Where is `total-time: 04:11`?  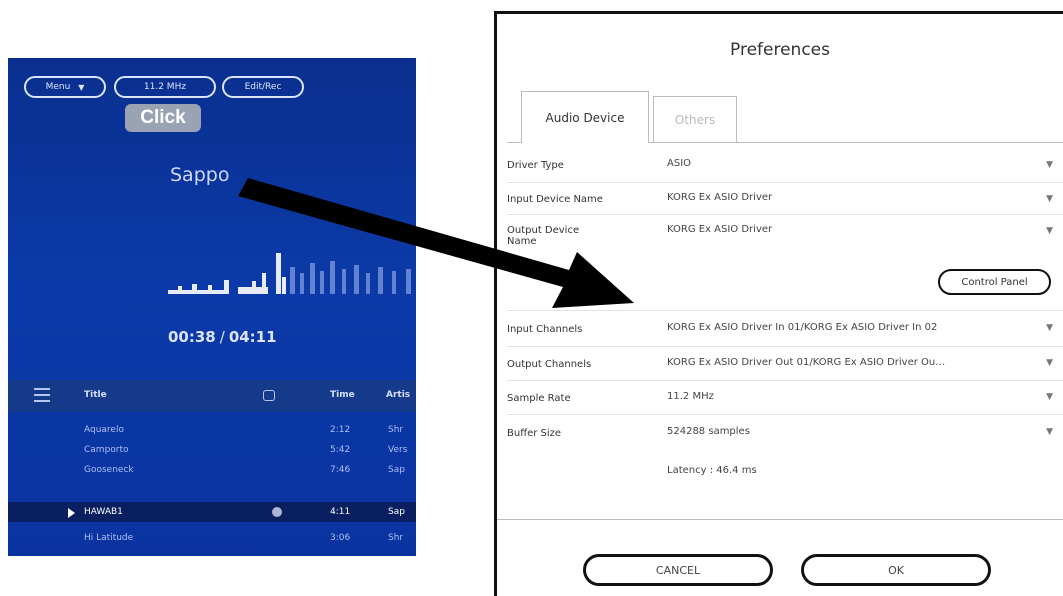
total-time: 04:11 is located at coordinates (252, 337).